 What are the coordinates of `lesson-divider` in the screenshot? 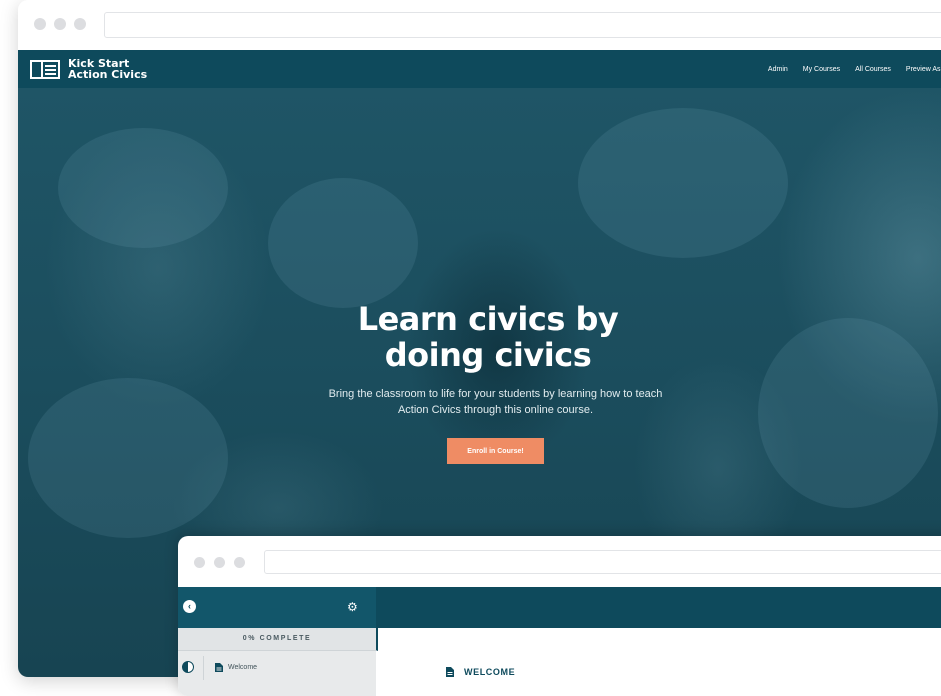 It's located at (203, 668).